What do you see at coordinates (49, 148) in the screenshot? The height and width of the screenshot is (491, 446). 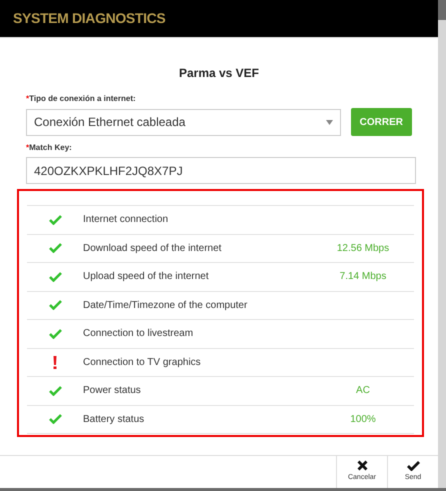 I see `field-label: *Match Key:` at bounding box center [49, 148].